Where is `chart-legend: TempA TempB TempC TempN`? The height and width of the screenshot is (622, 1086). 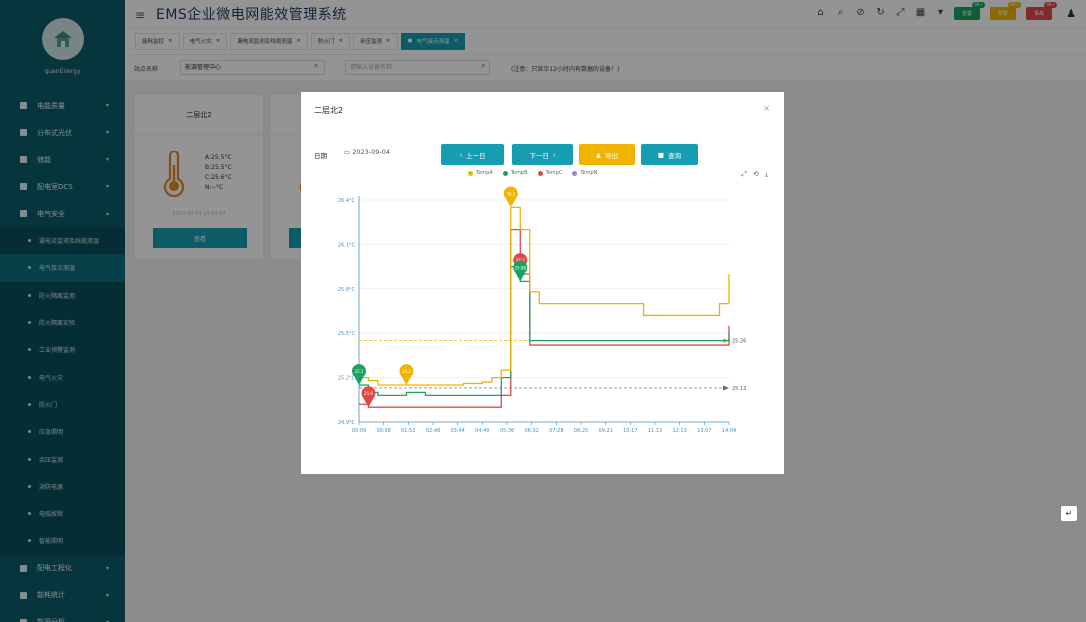
chart-legend: TempA TempB TempC TempN is located at coordinates (532, 173).